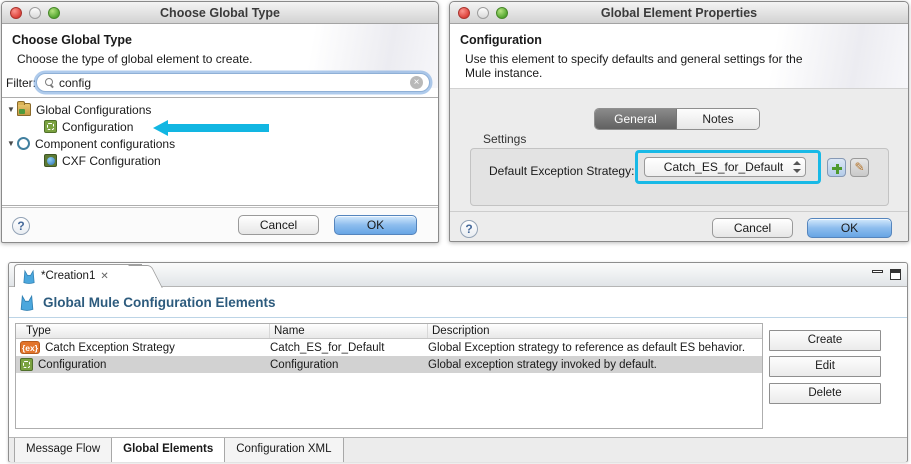 The width and height of the screenshot is (911, 464). I want to click on cxf-globe-icon, so click(50, 160).